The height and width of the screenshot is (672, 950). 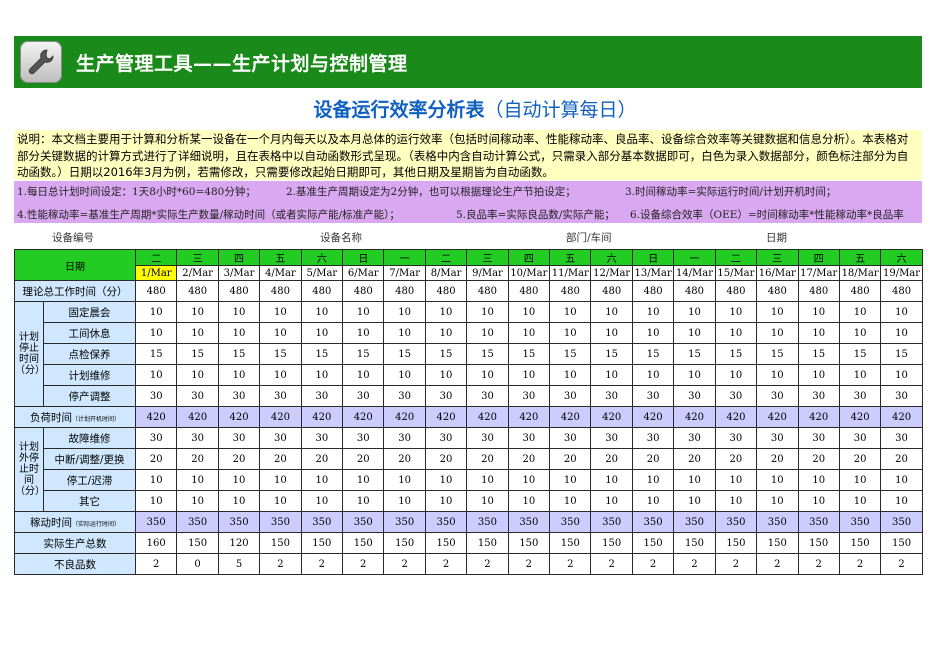 I want to click on date-cell: 5/Mar, so click(x=322, y=273).